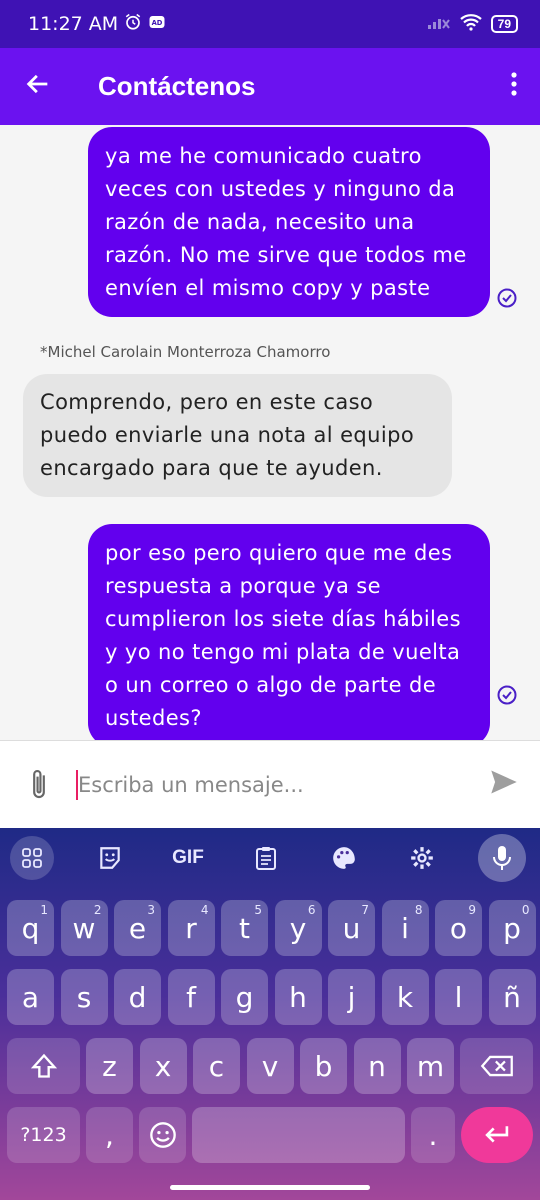 The height and width of the screenshot is (1200, 540). I want to click on key-label: m, so click(430, 1066).